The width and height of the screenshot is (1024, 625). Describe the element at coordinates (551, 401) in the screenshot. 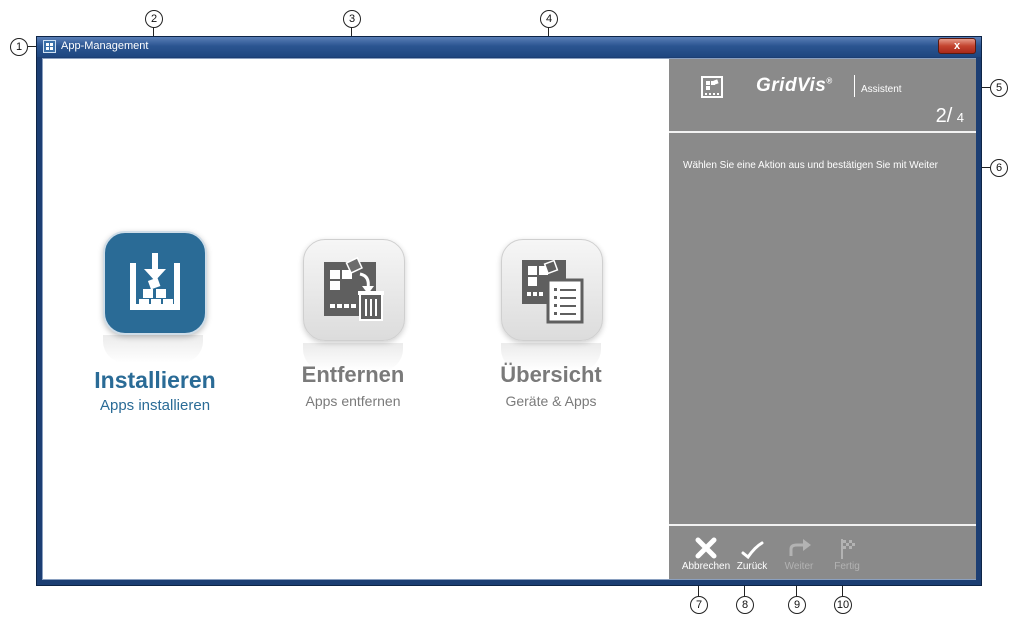

I see `action-subtitle: Geräte & Apps` at that location.